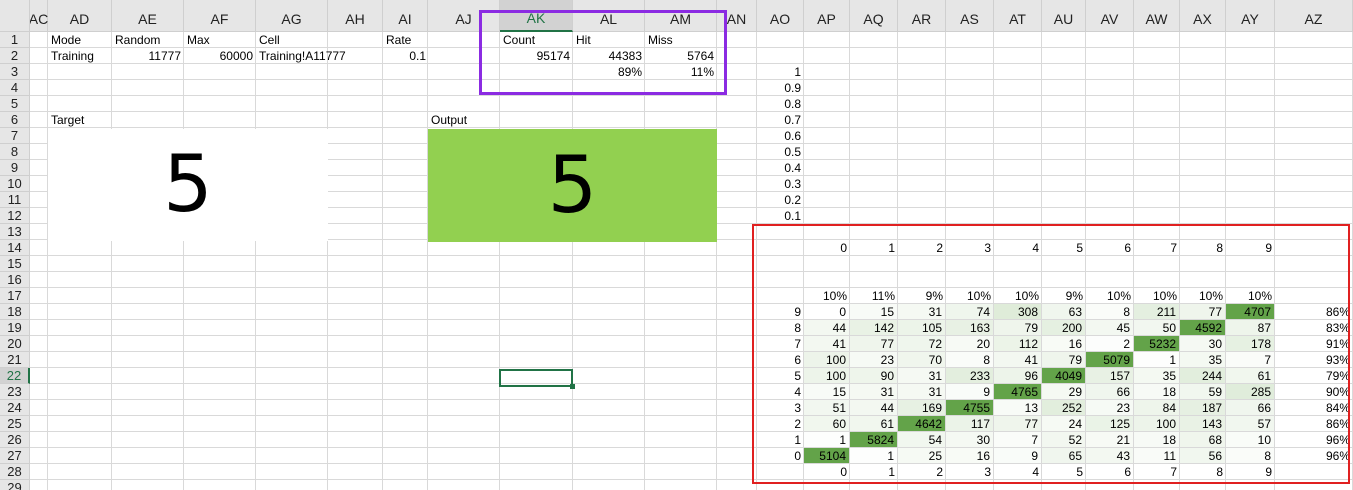  What do you see at coordinates (1109, 439) in the screenshot?
I see `matrix-cell: 21` at bounding box center [1109, 439].